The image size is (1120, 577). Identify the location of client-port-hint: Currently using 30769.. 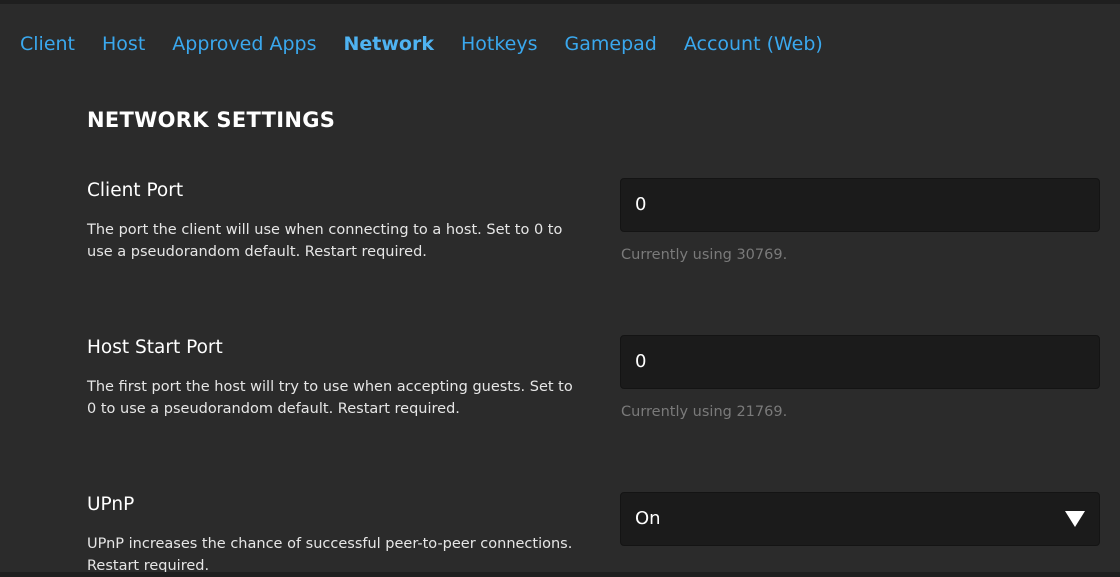
(704, 255).